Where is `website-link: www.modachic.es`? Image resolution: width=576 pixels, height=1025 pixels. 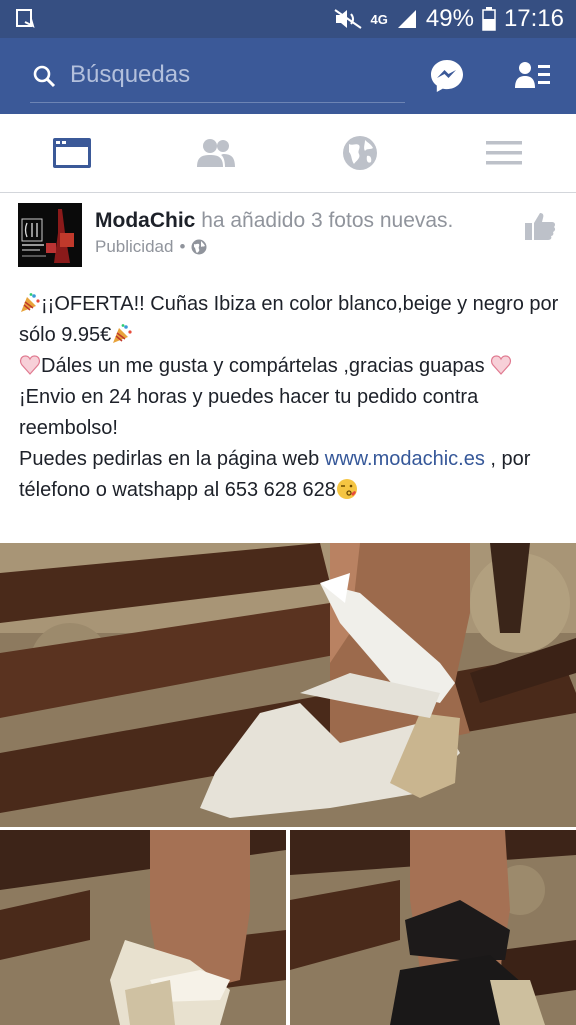
website-link: www.modachic.es is located at coordinates (405, 459).